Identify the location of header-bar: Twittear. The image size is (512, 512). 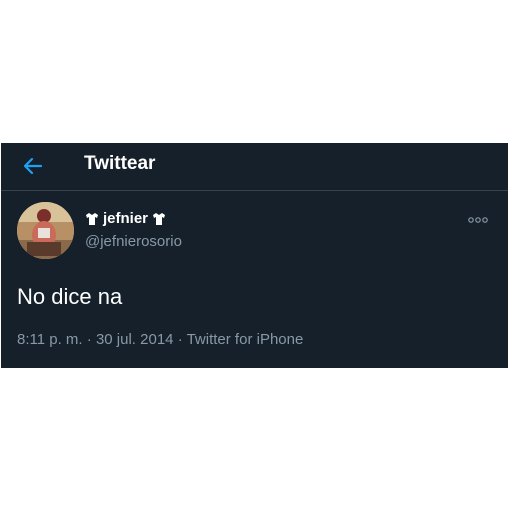
(254, 167).